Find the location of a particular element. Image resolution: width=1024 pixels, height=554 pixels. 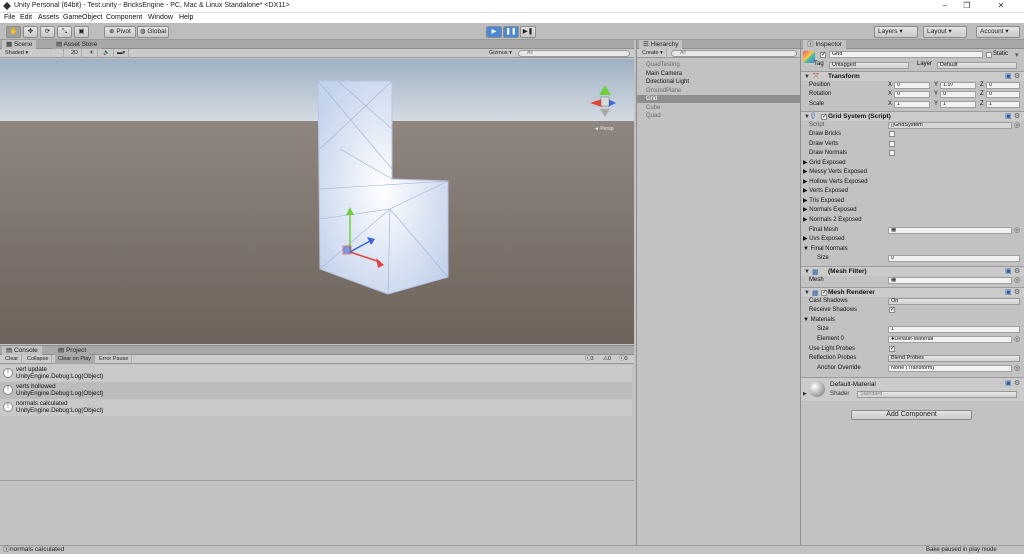

active-checkbox: ✓ is located at coordinates (823, 55).